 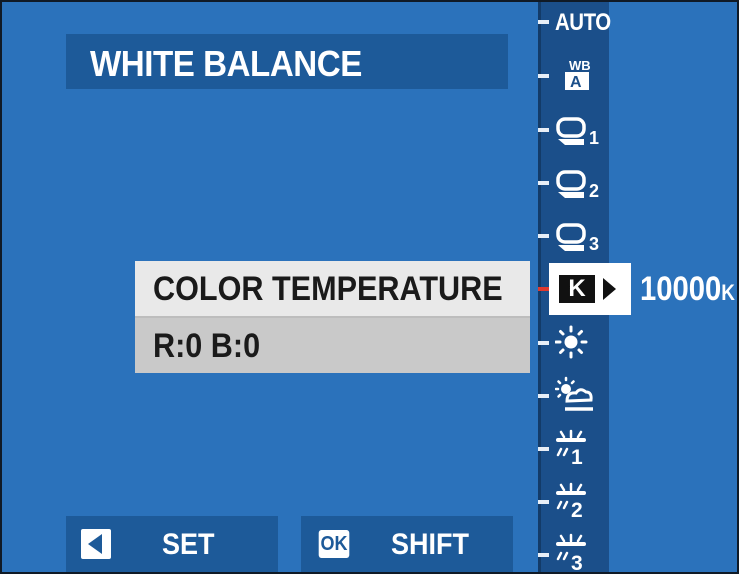 What do you see at coordinates (577, 510) in the screenshot?
I see `fluorescent-number: 2` at bounding box center [577, 510].